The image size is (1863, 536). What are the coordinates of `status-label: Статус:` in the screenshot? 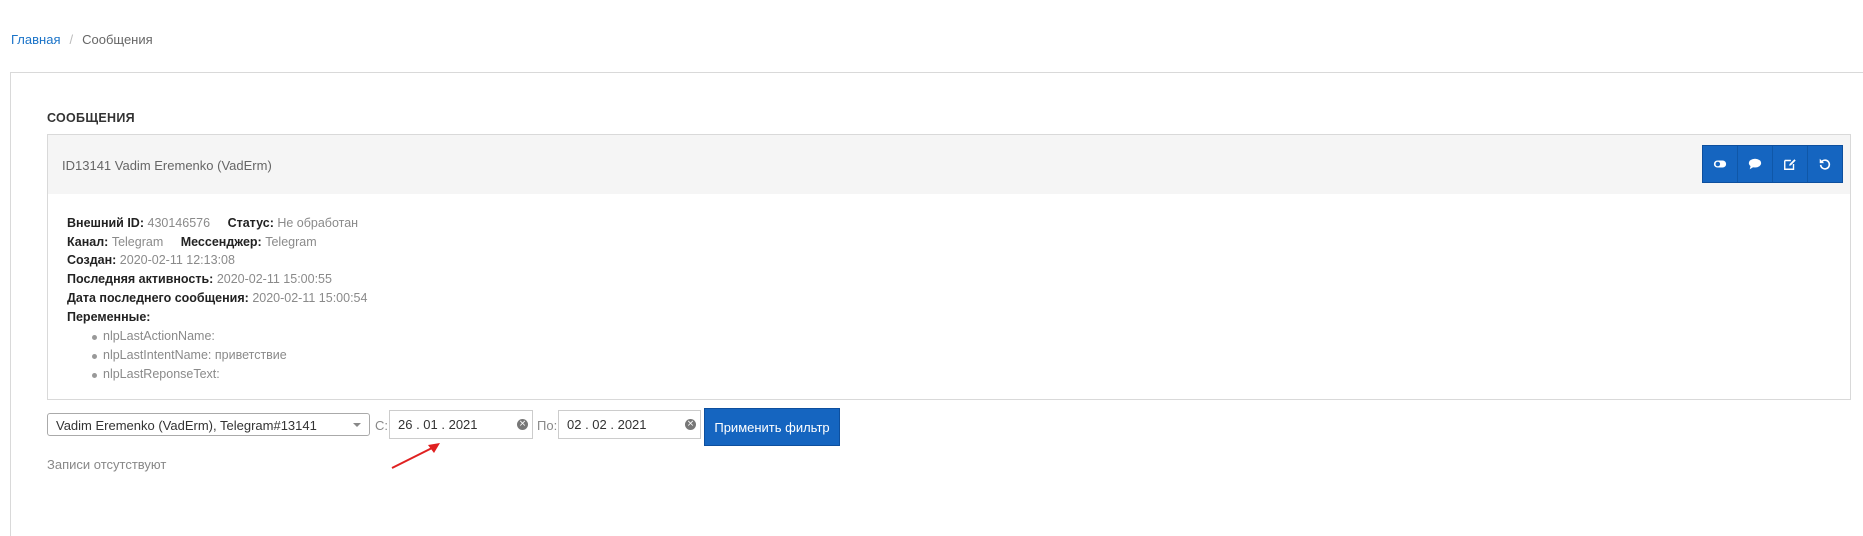 It's located at (250, 223).